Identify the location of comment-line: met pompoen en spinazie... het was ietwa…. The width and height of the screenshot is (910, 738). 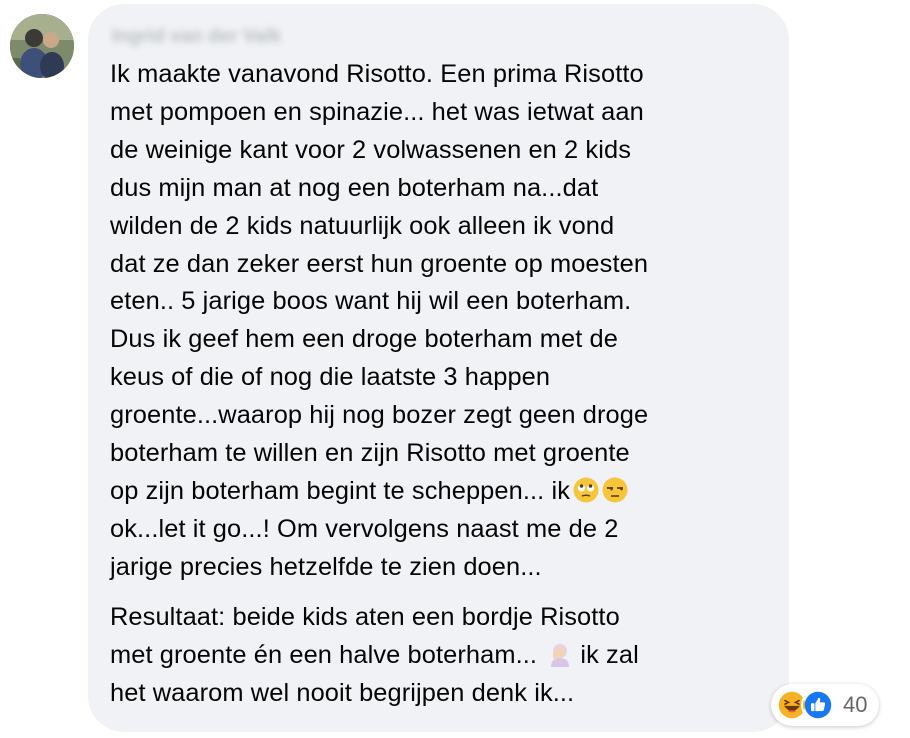
(377, 111).